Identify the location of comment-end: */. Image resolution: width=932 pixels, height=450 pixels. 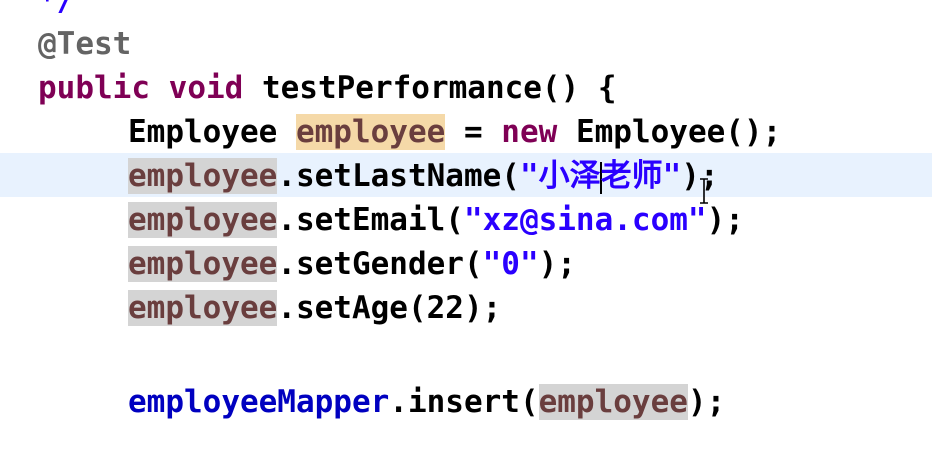
(57, 9).